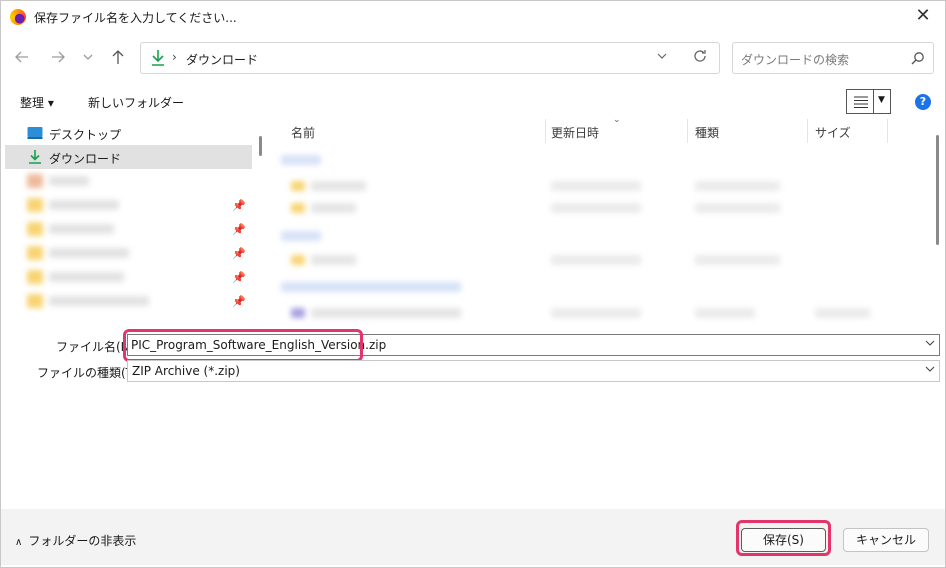 This screenshot has height=568, width=946. What do you see at coordinates (35, 133) in the screenshot?
I see `desktop-icon` at bounding box center [35, 133].